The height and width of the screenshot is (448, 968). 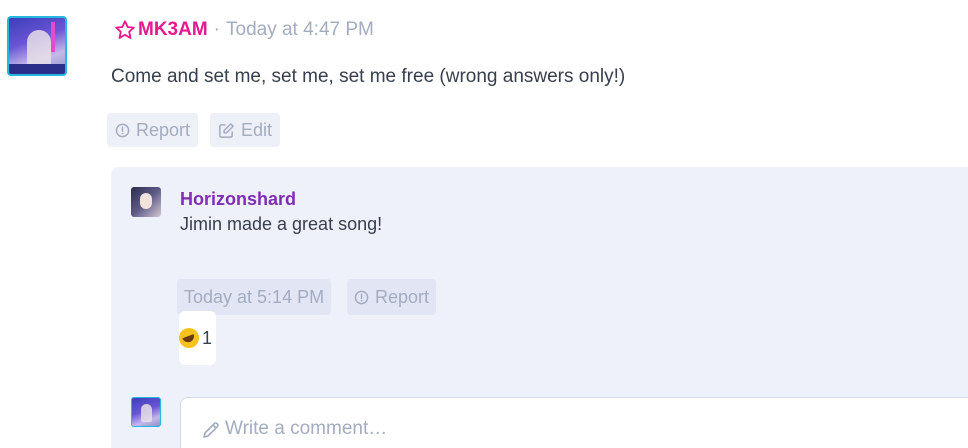 I want to click on comment-author-name: Horizonshard, so click(x=238, y=199).